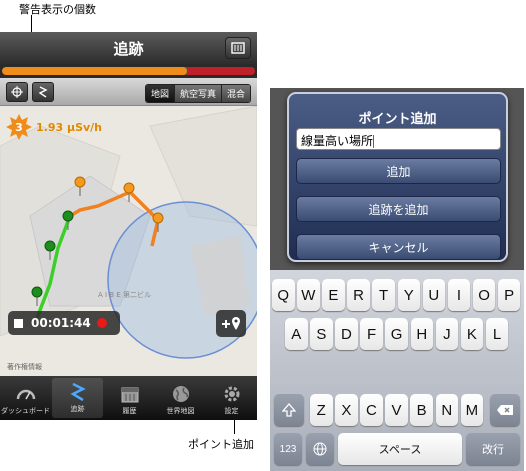 The image size is (526, 471). Describe the element at coordinates (374, 141) in the screenshot. I see `text-caret` at that location.